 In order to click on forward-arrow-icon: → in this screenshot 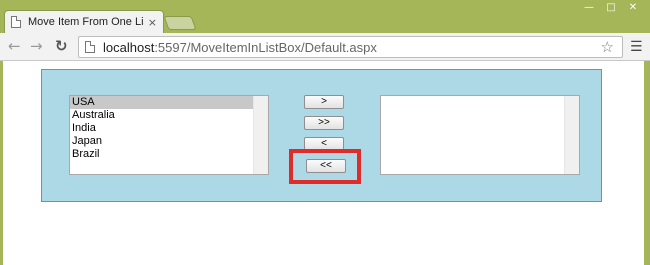, I will do `click(36, 46)`.